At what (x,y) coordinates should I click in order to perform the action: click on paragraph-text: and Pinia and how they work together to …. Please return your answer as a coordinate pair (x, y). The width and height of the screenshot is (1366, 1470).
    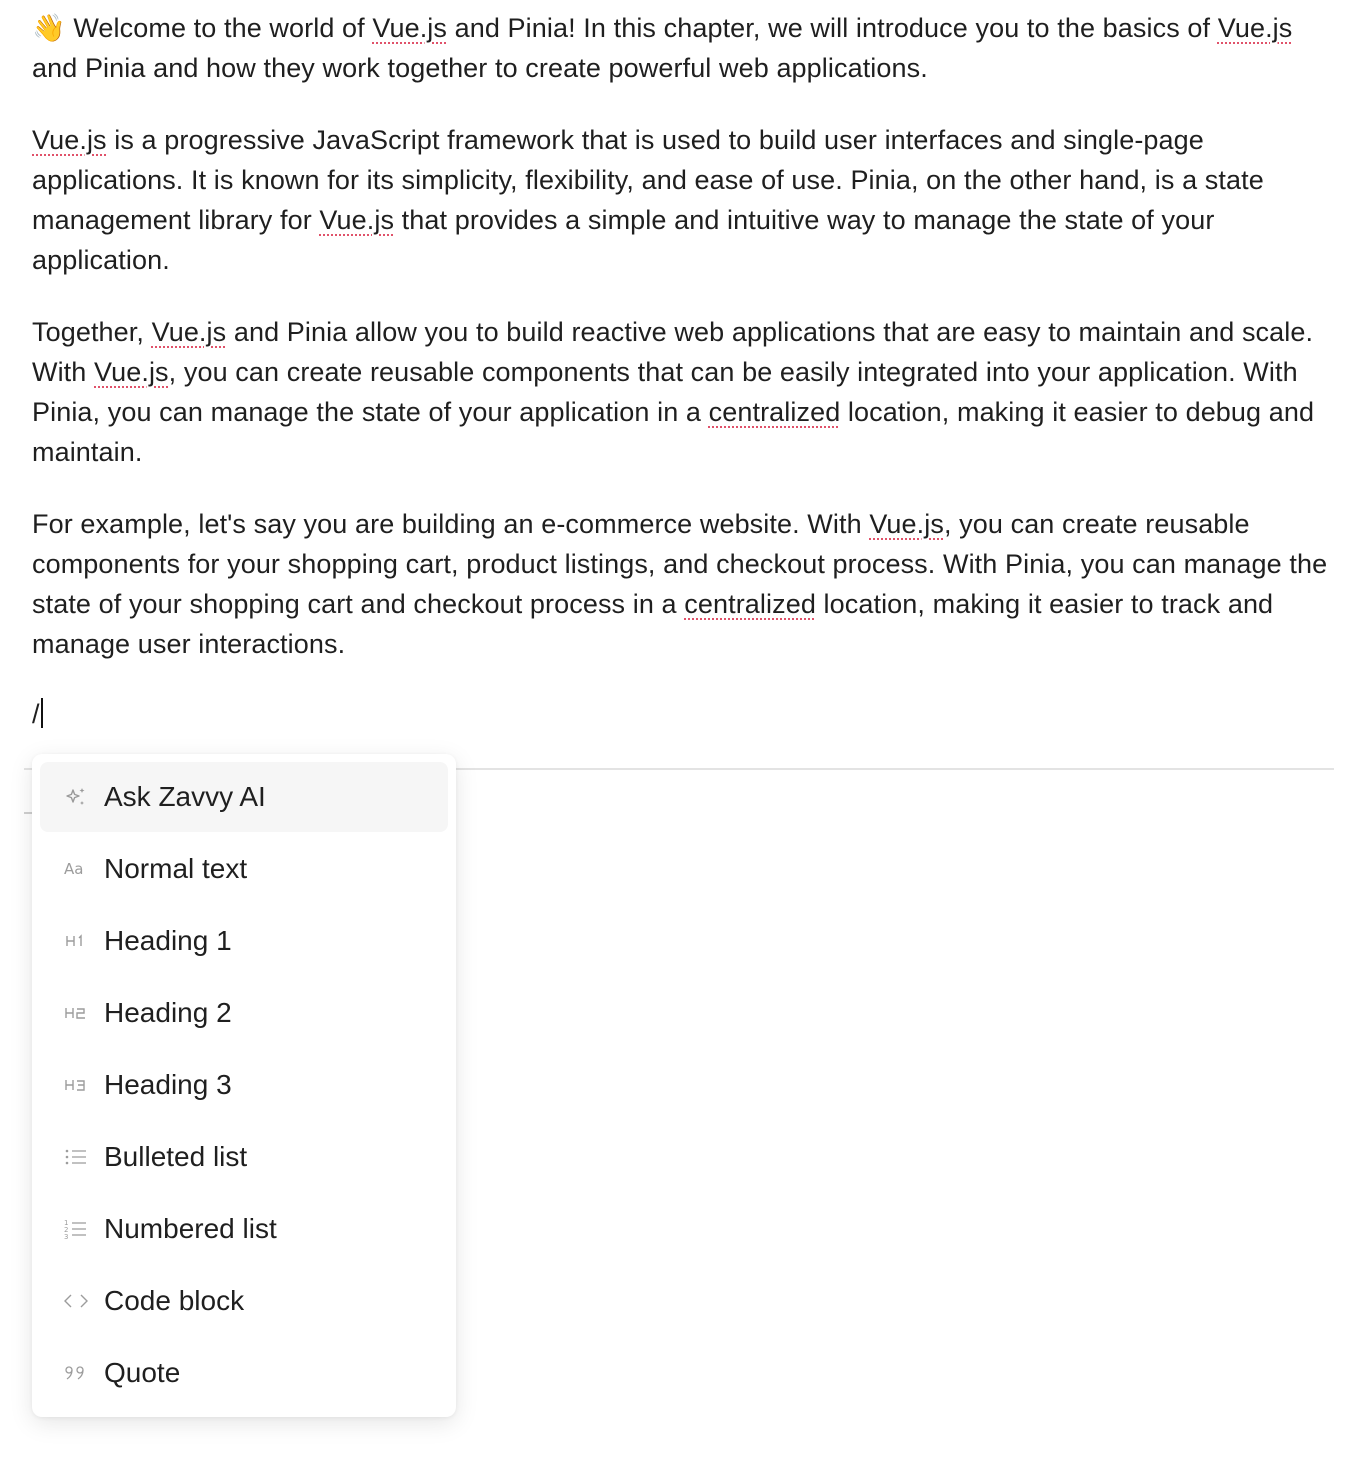
    Looking at the image, I should click on (480, 68).